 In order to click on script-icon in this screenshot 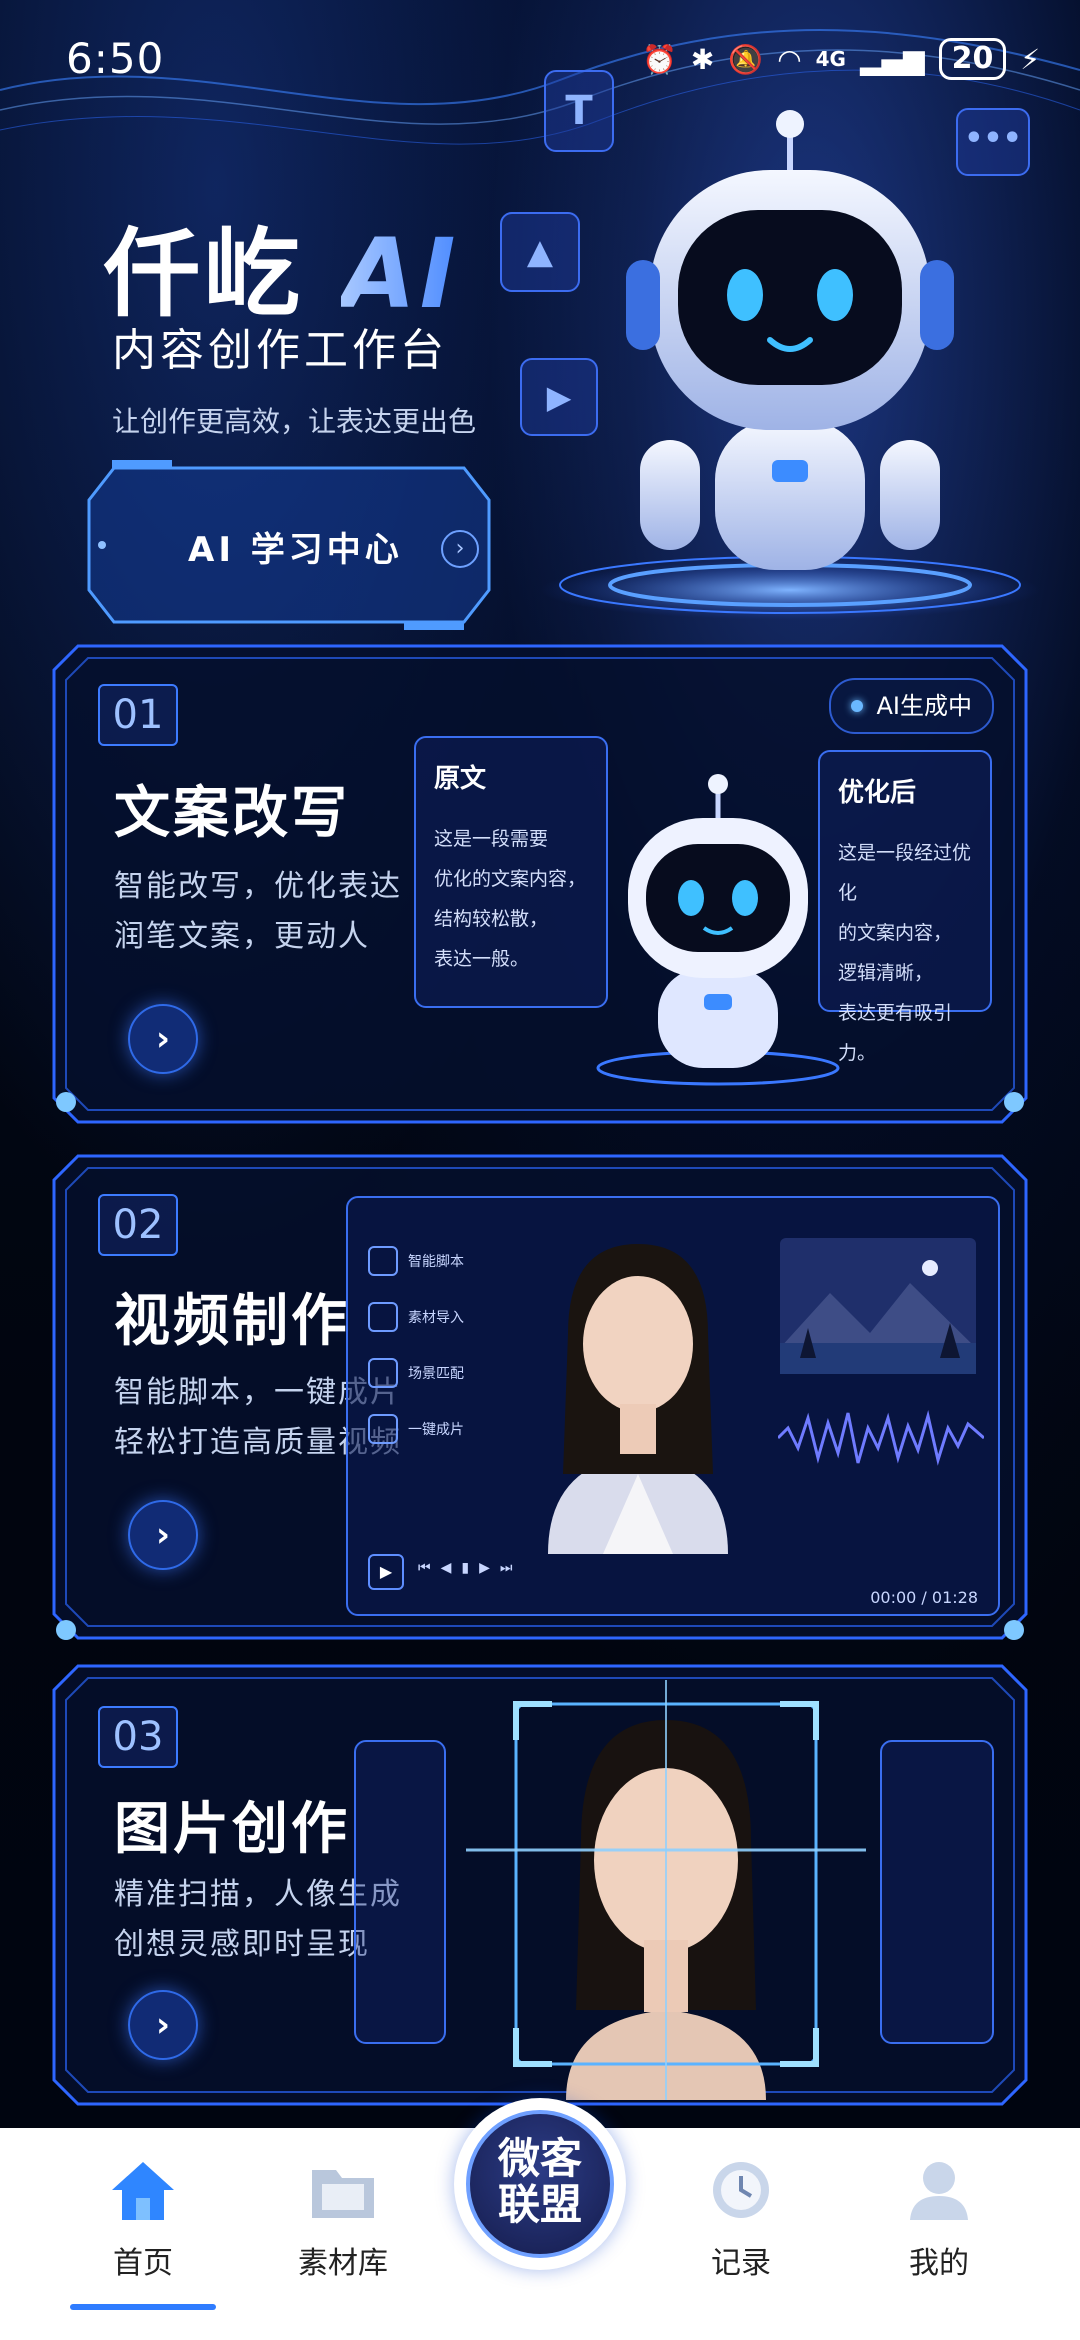, I will do `click(383, 1261)`.